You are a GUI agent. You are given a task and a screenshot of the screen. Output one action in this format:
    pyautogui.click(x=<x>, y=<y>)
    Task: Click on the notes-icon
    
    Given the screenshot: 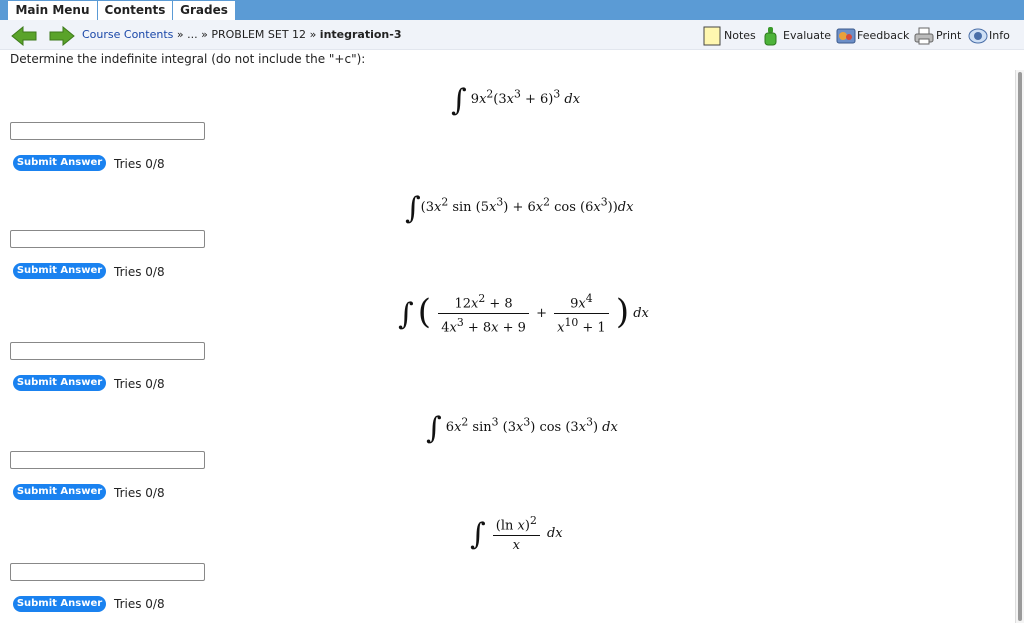 What is the action you would take?
    pyautogui.click(x=712, y=36)
    